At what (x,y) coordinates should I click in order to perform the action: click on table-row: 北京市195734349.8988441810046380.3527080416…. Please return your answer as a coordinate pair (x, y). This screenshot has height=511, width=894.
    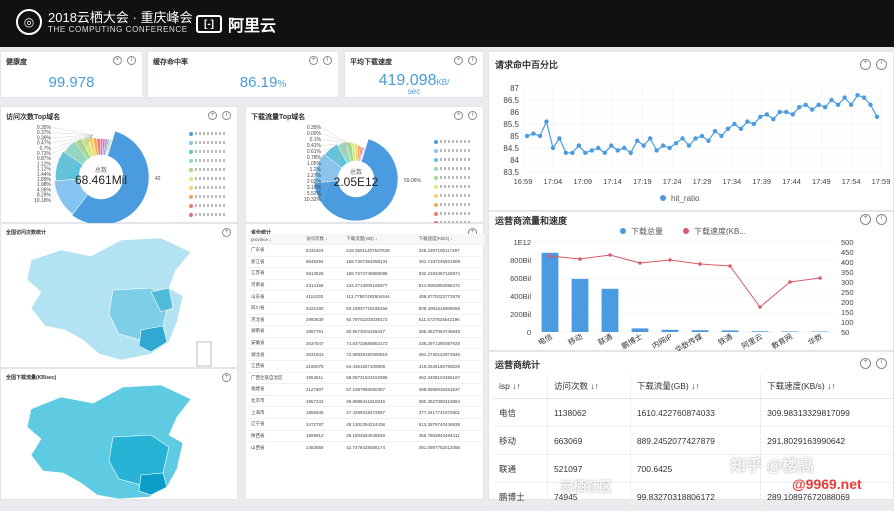
    Looking at the image, I should click on (366, 401).